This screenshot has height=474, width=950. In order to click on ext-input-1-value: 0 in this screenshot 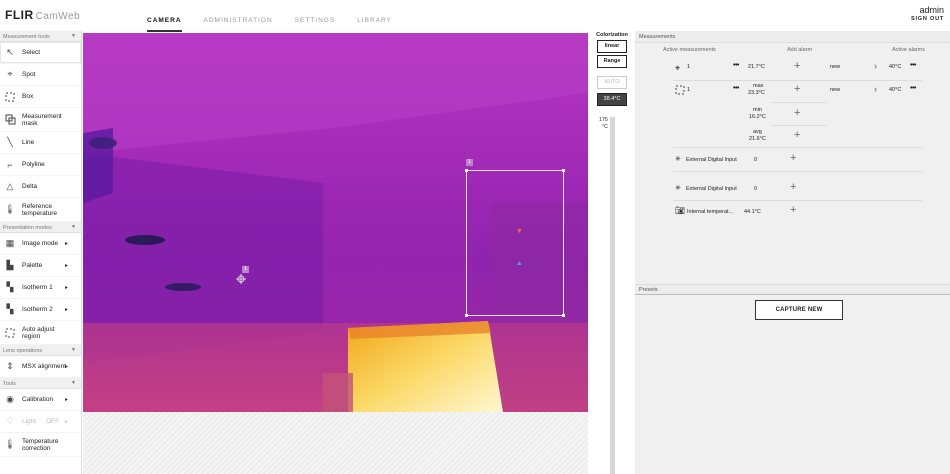, I will do `click(756, 160)`.